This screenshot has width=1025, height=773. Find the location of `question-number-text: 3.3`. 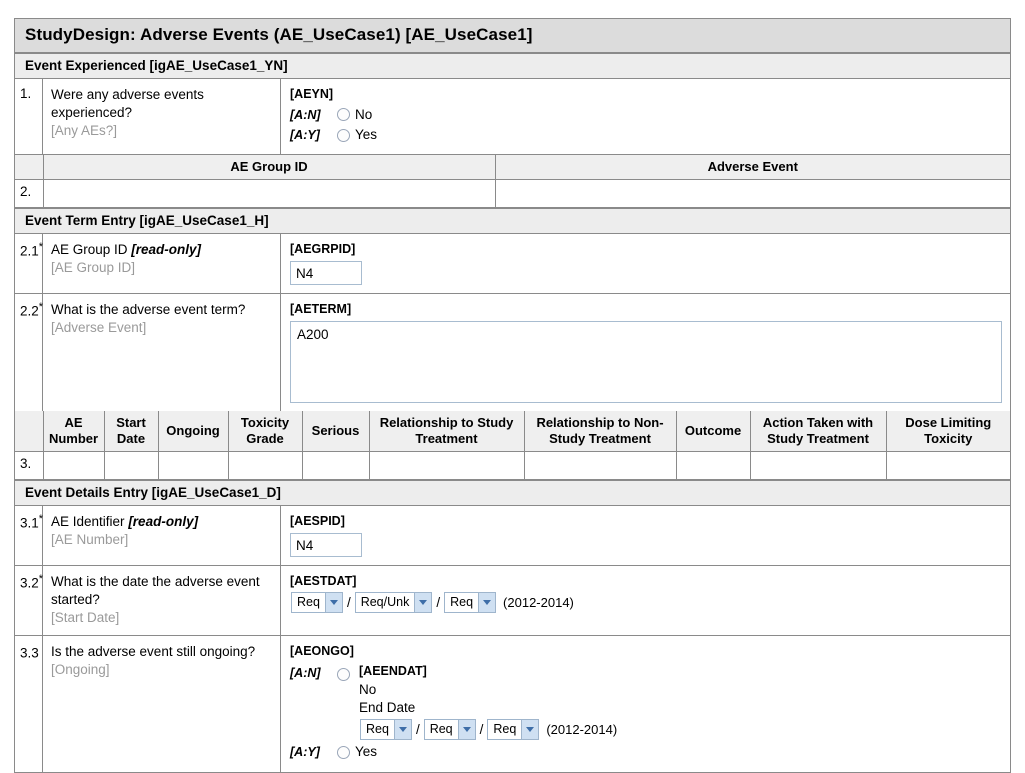

question-number-text: 3.3 is located at coordinates (29, 653).